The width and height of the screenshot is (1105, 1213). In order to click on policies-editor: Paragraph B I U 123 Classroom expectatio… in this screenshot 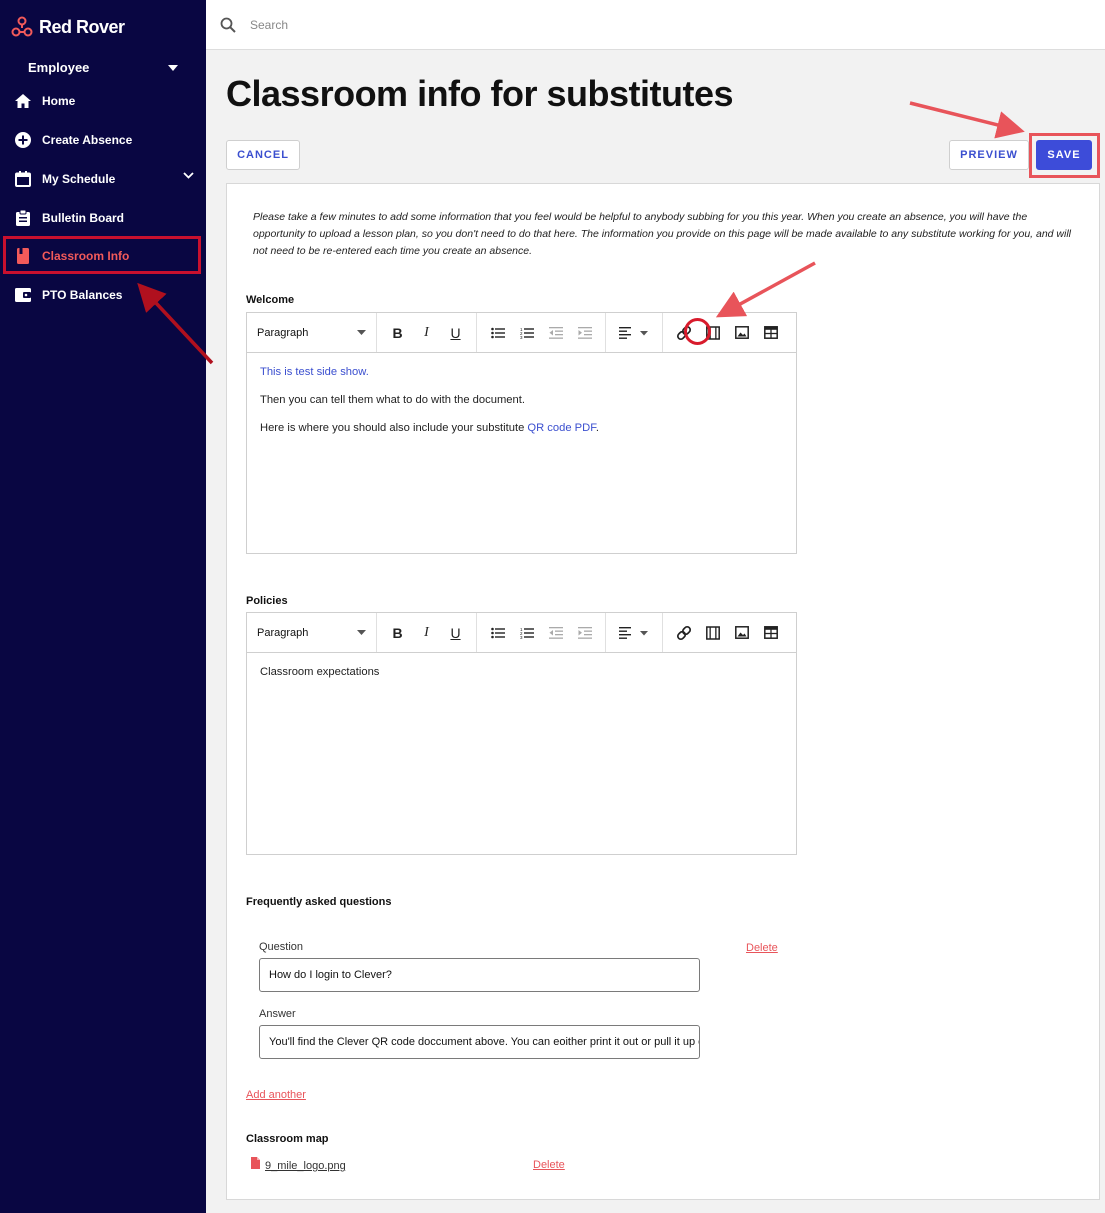, I will do `click(521, 733)`.